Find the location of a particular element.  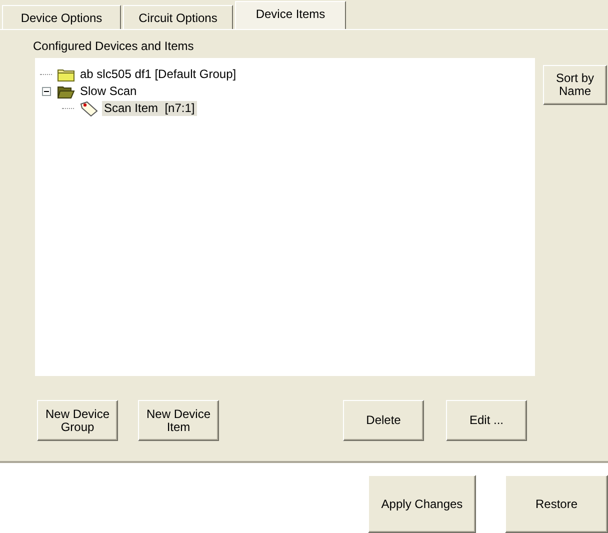

tab: Device Items is located at coordinates (290, 15).